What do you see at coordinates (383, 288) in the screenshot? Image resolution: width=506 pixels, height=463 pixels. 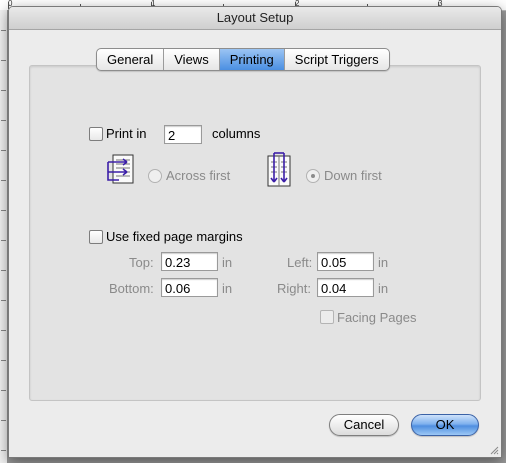 I see `right-margin-unit: in` at bounding box center [383, 288].